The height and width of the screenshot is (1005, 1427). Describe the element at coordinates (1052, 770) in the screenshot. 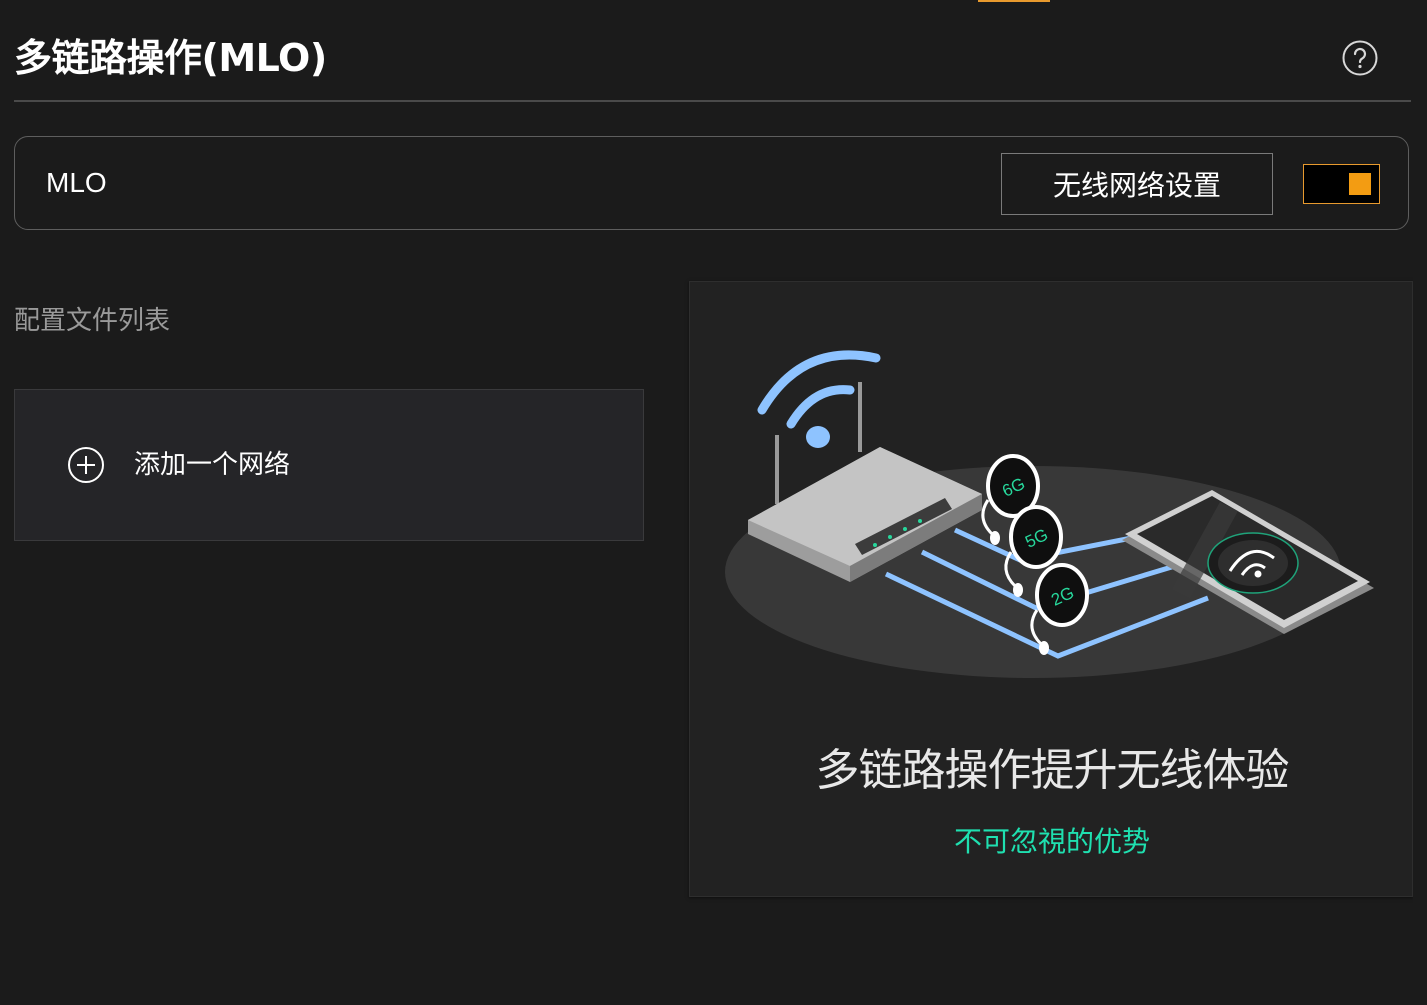

I see `promo-headline: 多链路操作提升无线体验` at that location.